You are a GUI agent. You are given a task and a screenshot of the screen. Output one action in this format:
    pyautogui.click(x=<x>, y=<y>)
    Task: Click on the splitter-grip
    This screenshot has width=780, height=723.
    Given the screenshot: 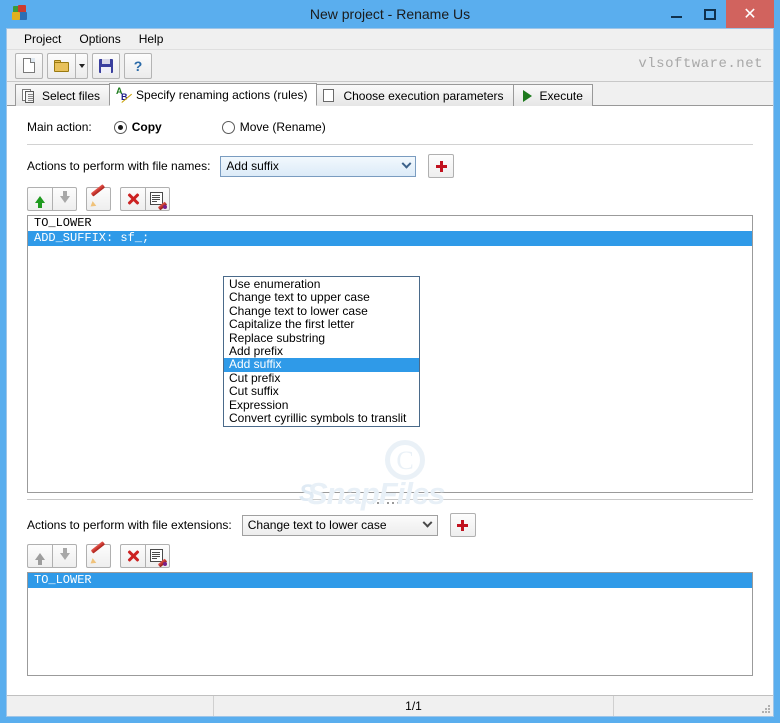 What is the action you would take?
    pyautogui.click(x=390, y=503)
    